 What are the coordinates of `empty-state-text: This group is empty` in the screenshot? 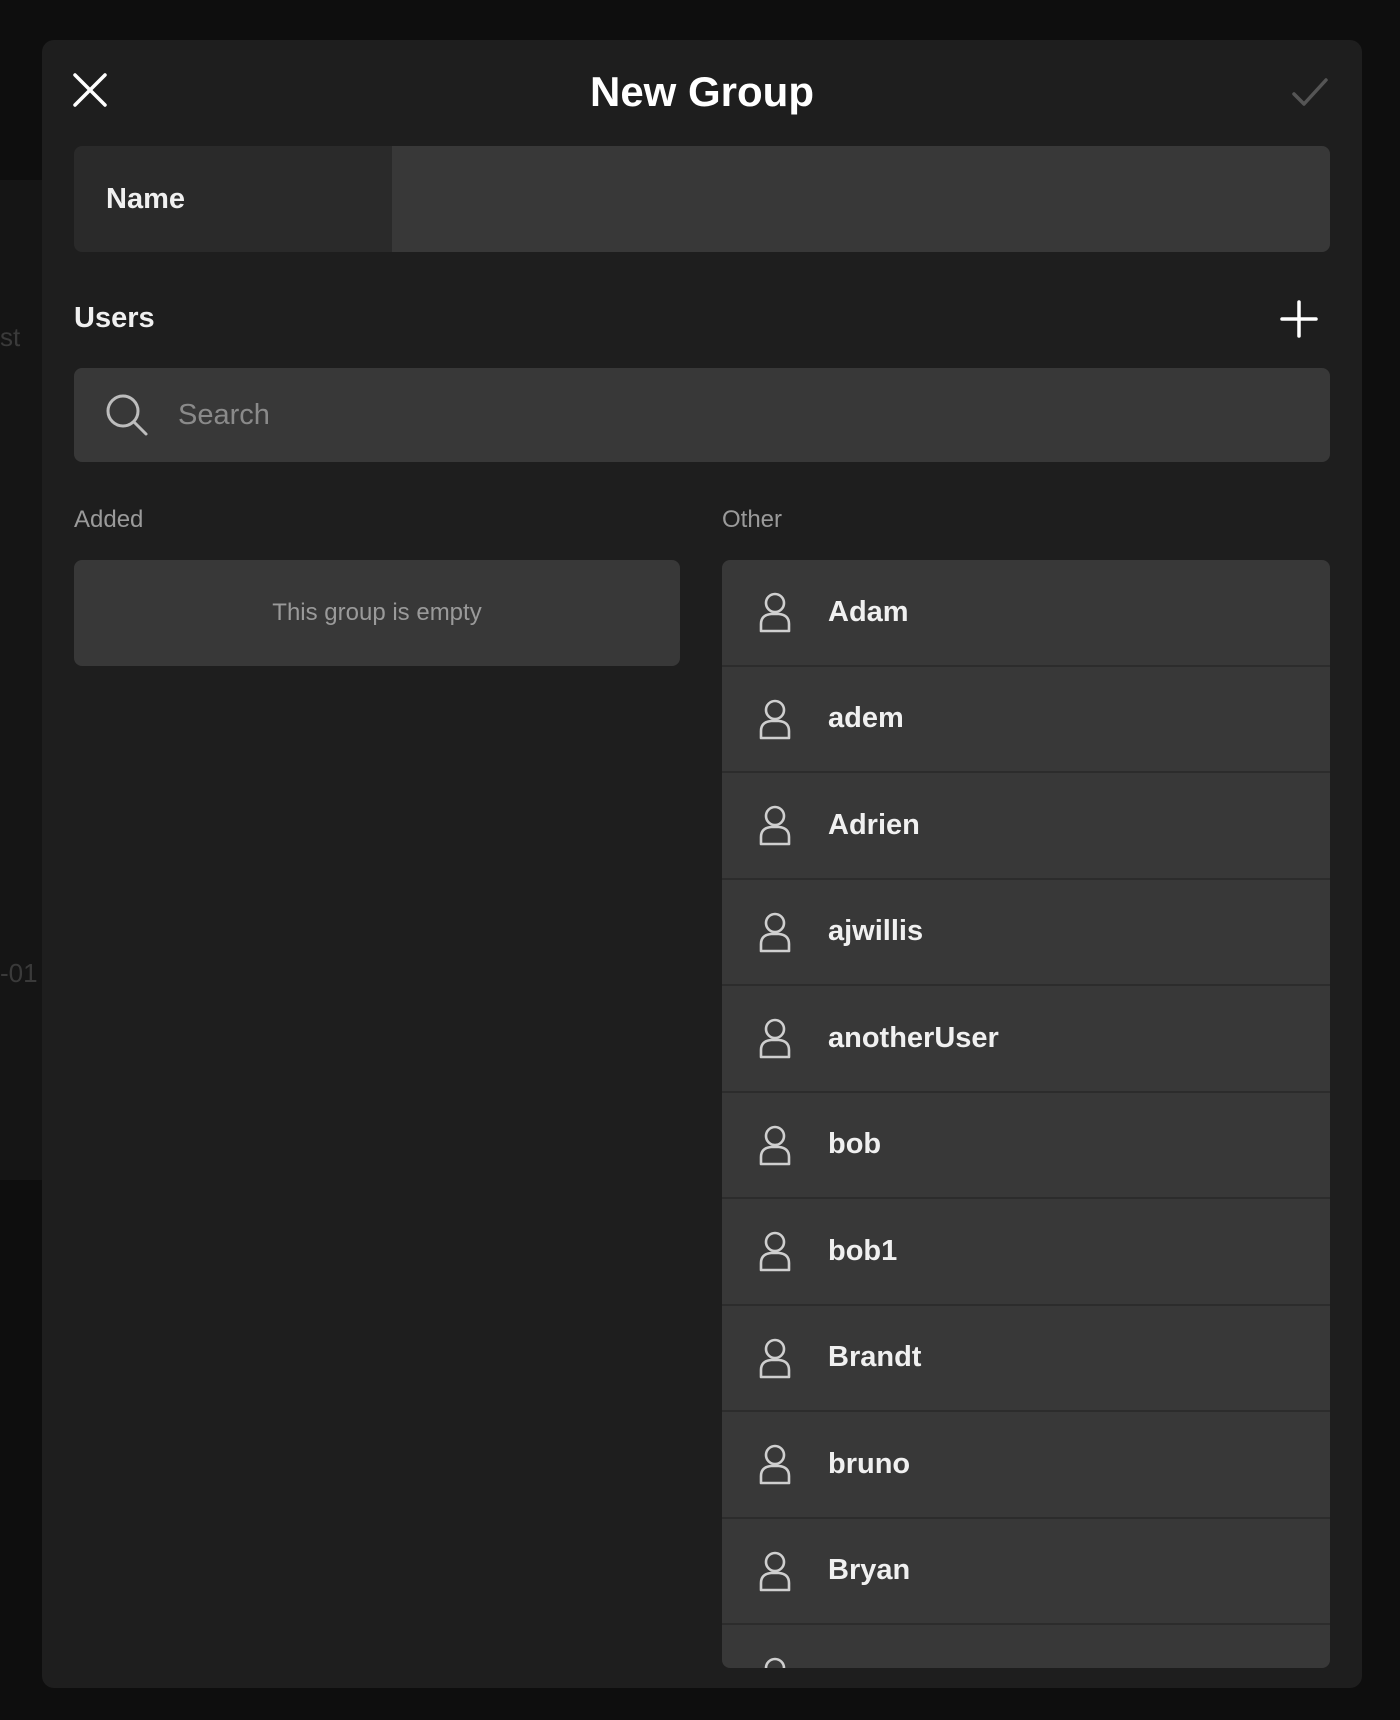 It's located at (377, 612).